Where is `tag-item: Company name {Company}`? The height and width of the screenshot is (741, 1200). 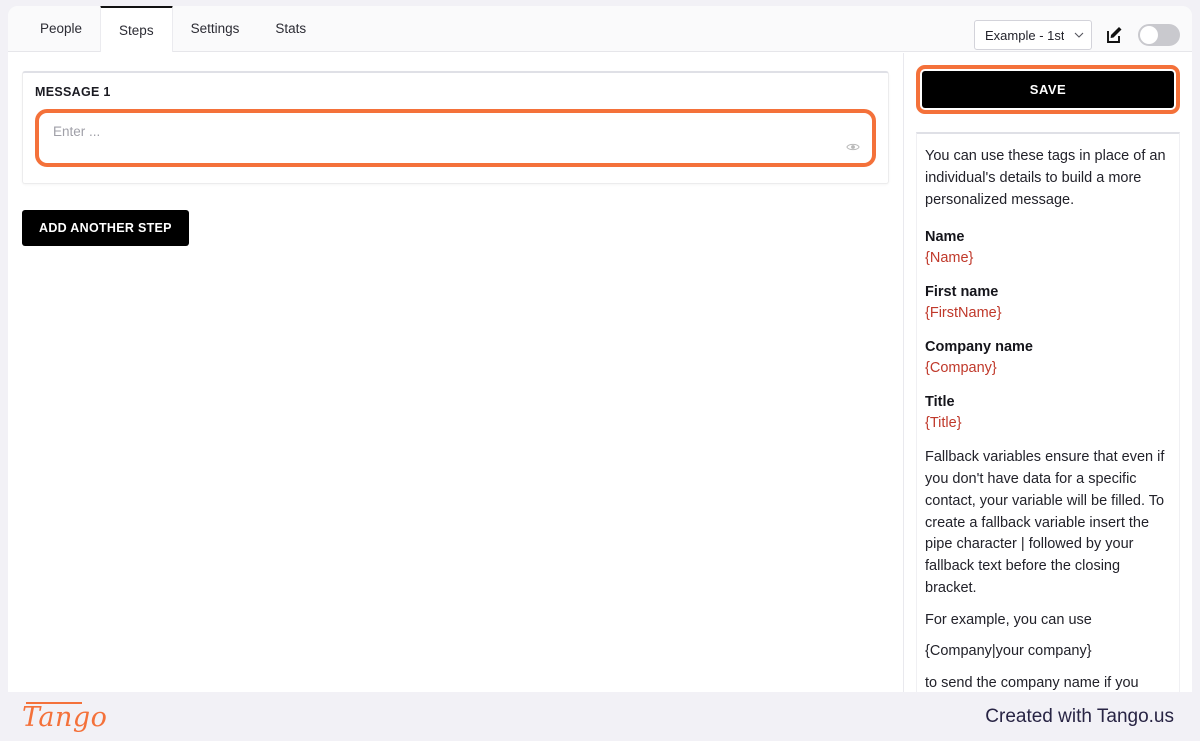 tag-item: Company name {Company} is located at coordinates (1048, 358).